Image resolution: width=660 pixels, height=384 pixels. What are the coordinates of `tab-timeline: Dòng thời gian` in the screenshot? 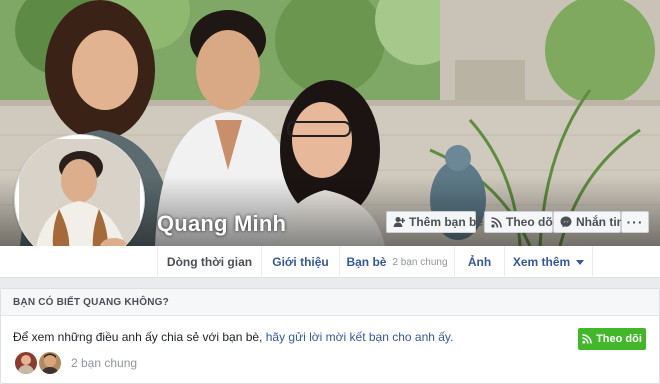 It's located at (209, 262).